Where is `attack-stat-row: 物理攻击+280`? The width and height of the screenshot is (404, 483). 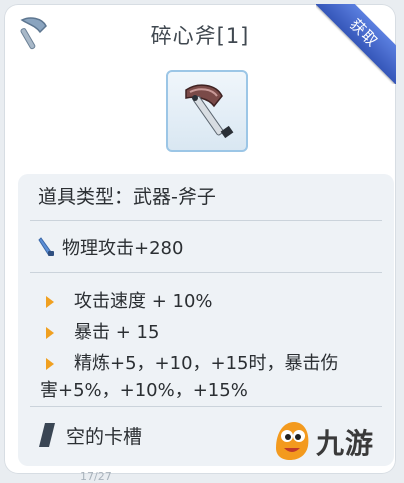 attack-stat-row: 物理攻击+280 is located at coordinates (110, 248).